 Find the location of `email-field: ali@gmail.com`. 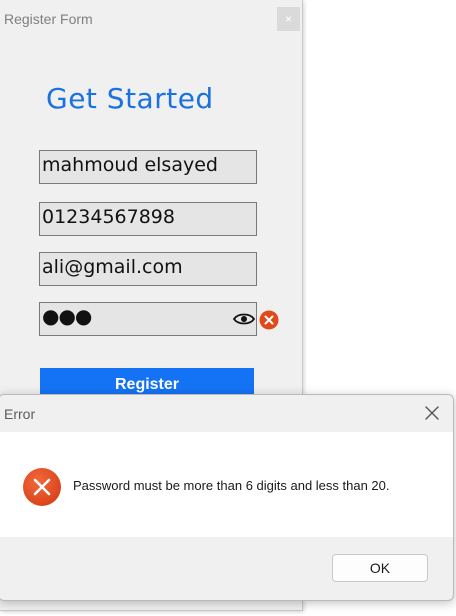

email-field: ali@gmail.com is located at coordinates (148, 269).